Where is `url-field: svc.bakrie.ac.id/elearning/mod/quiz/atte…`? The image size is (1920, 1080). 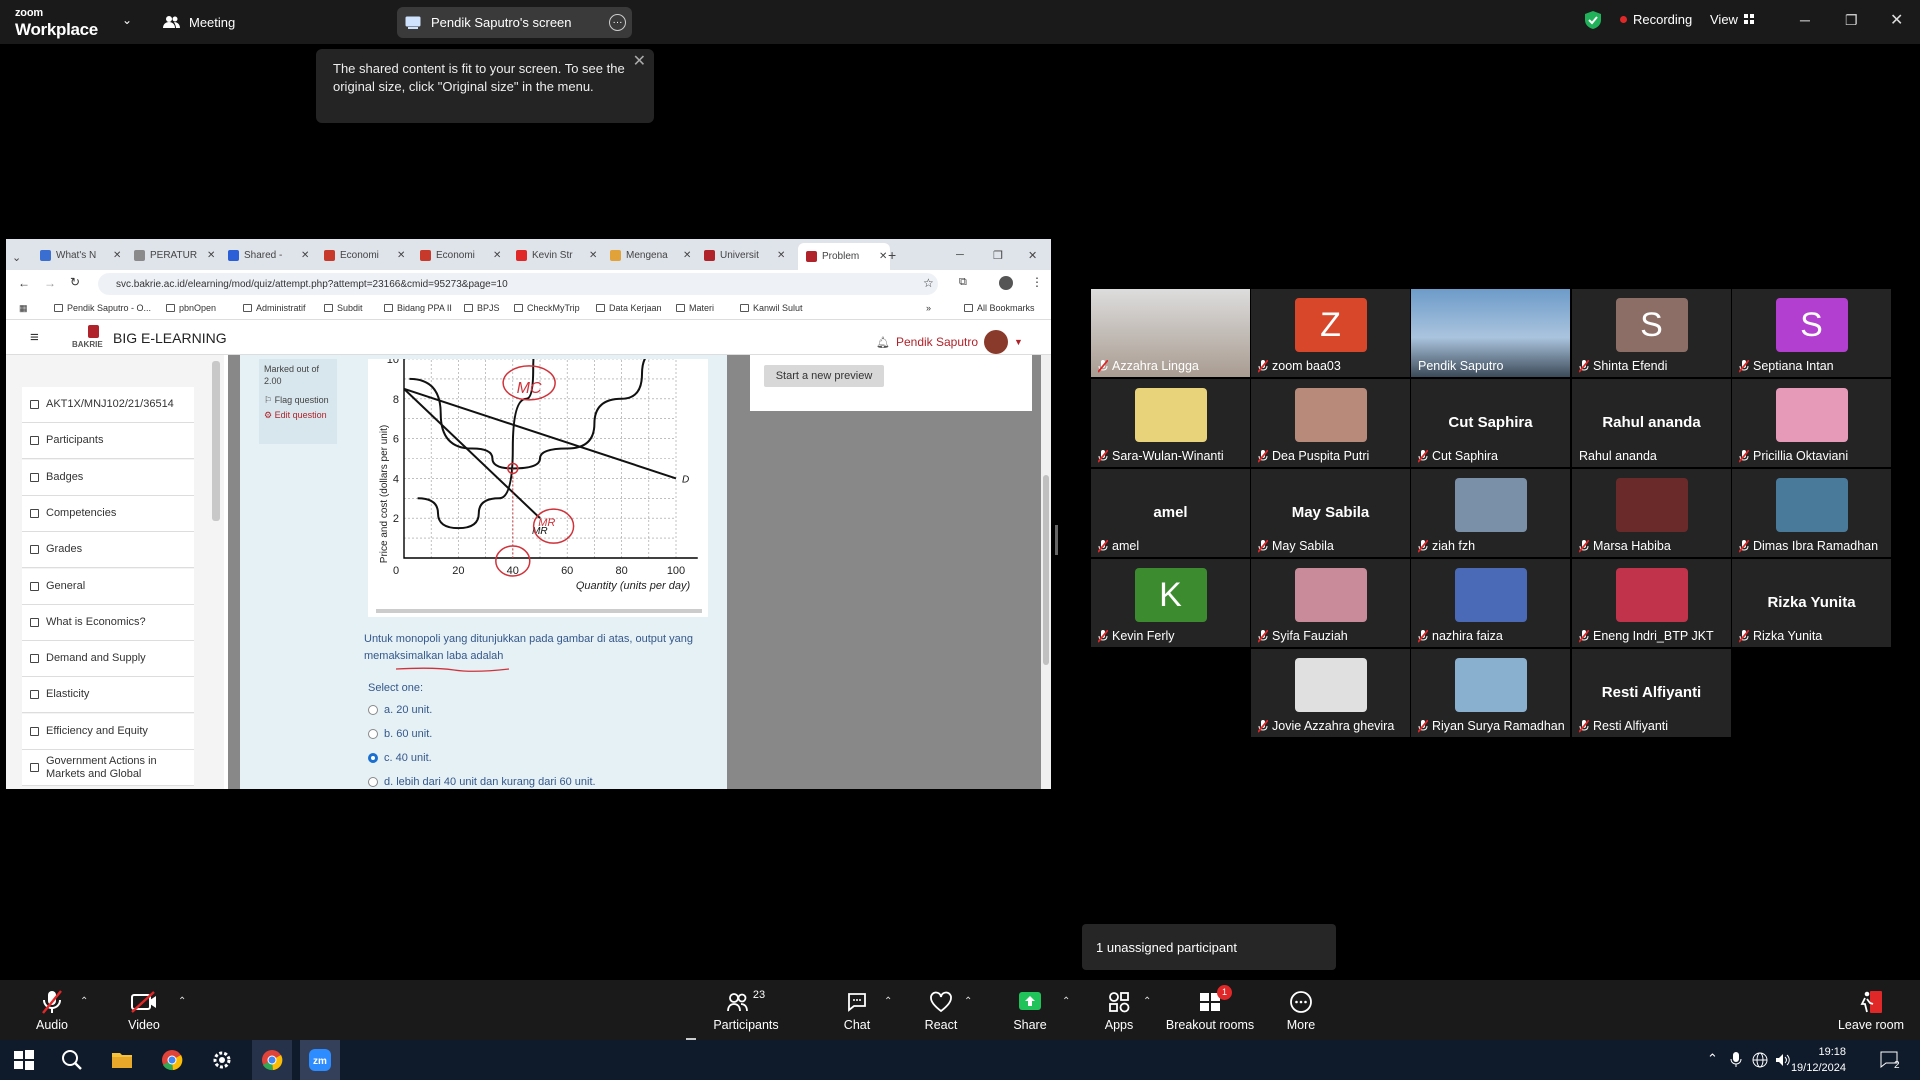
url-field: svc.bakrie.ac.id/elearning/mod/quiz/atte… is located at coordinates (518, 284).